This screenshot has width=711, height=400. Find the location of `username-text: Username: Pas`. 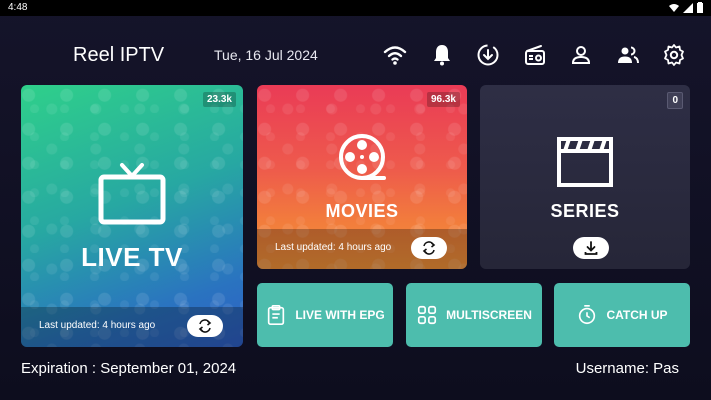

username-text: Username: Pas is located at coordinates (627, 368).